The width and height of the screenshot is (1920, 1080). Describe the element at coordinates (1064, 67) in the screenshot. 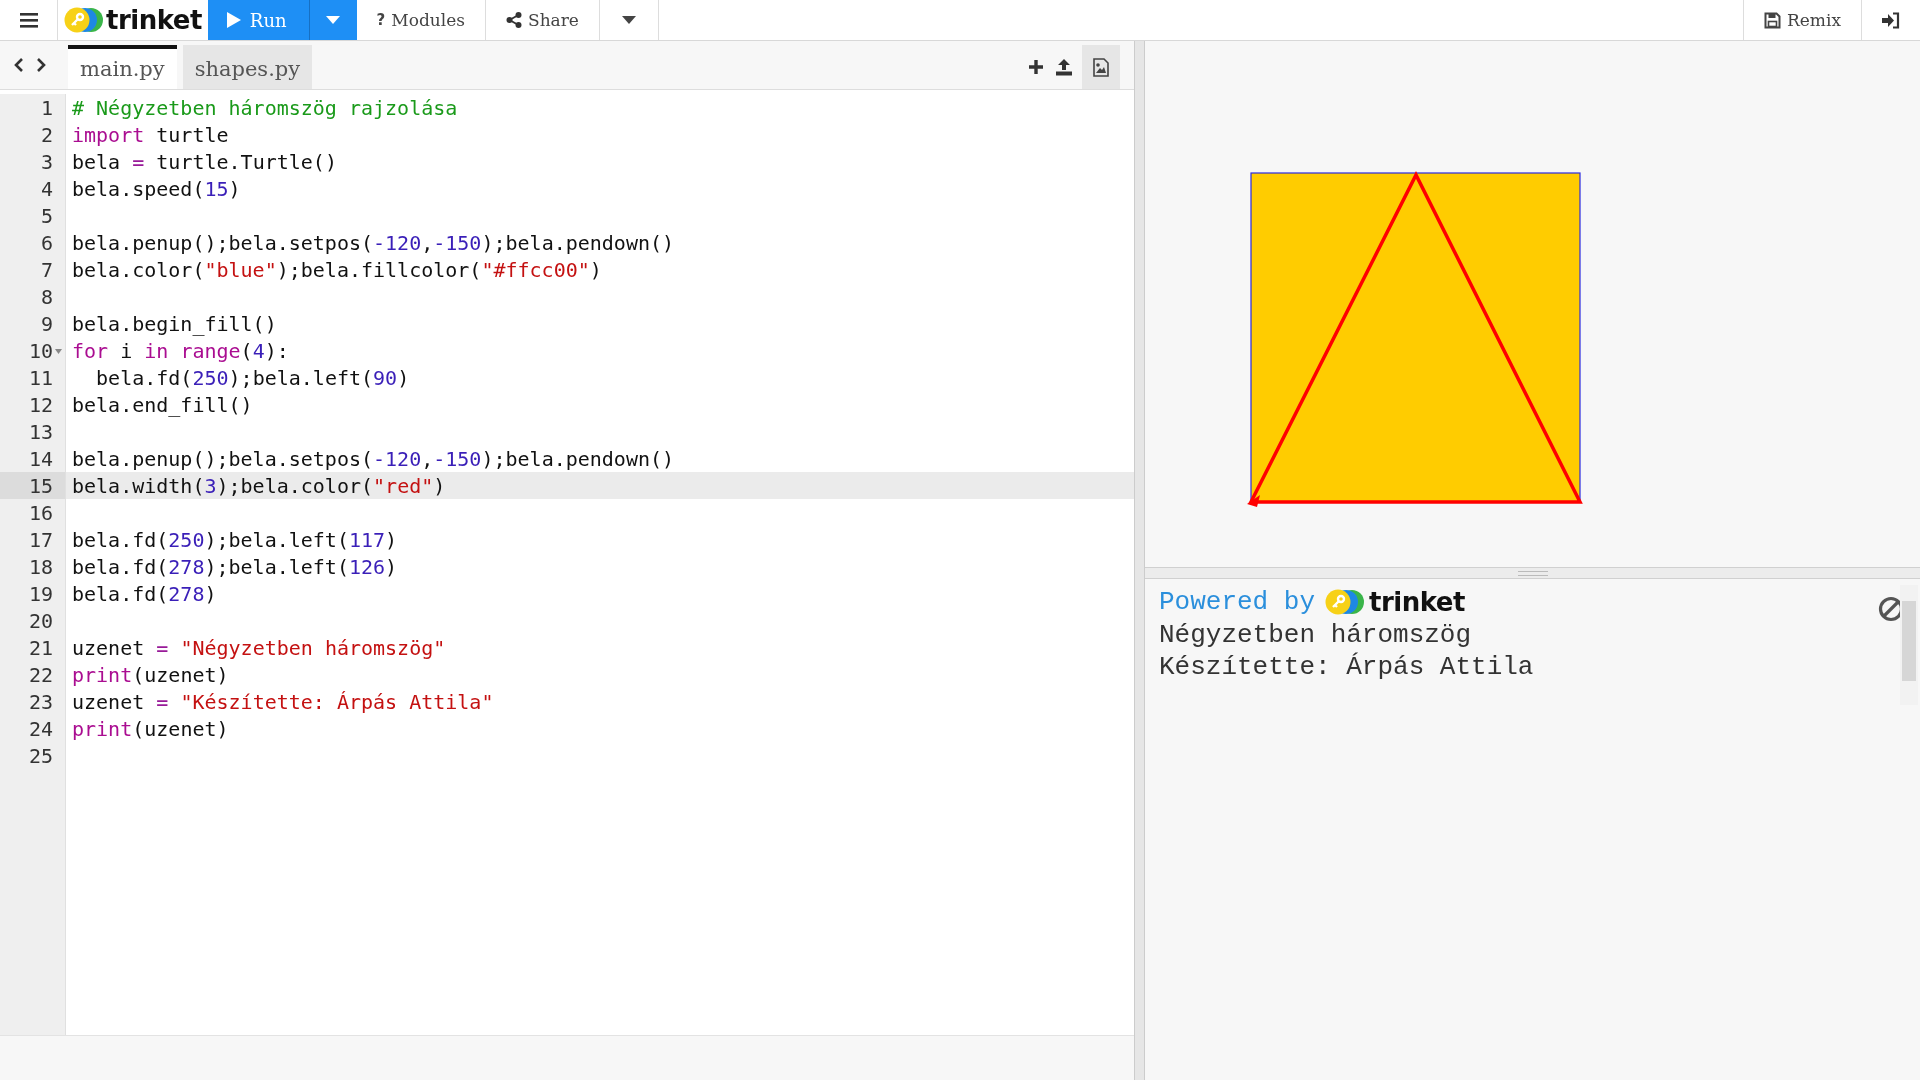

I see `upload-icon` at that location.